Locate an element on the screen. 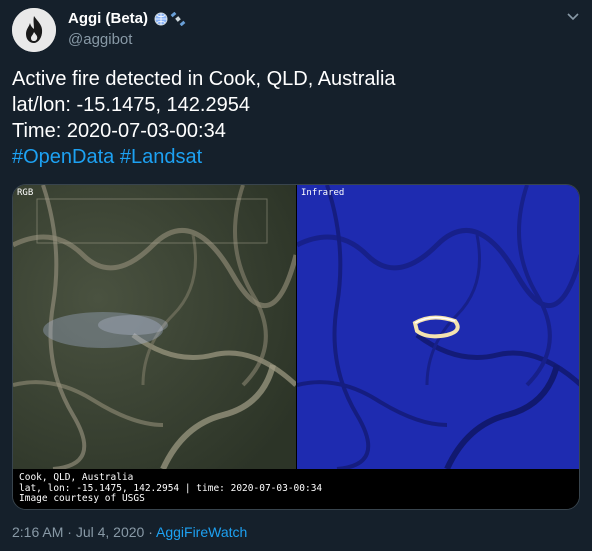 The image size is (592, 551). tweet-source: AggiFireWatch is located at coordinates (201, 532).